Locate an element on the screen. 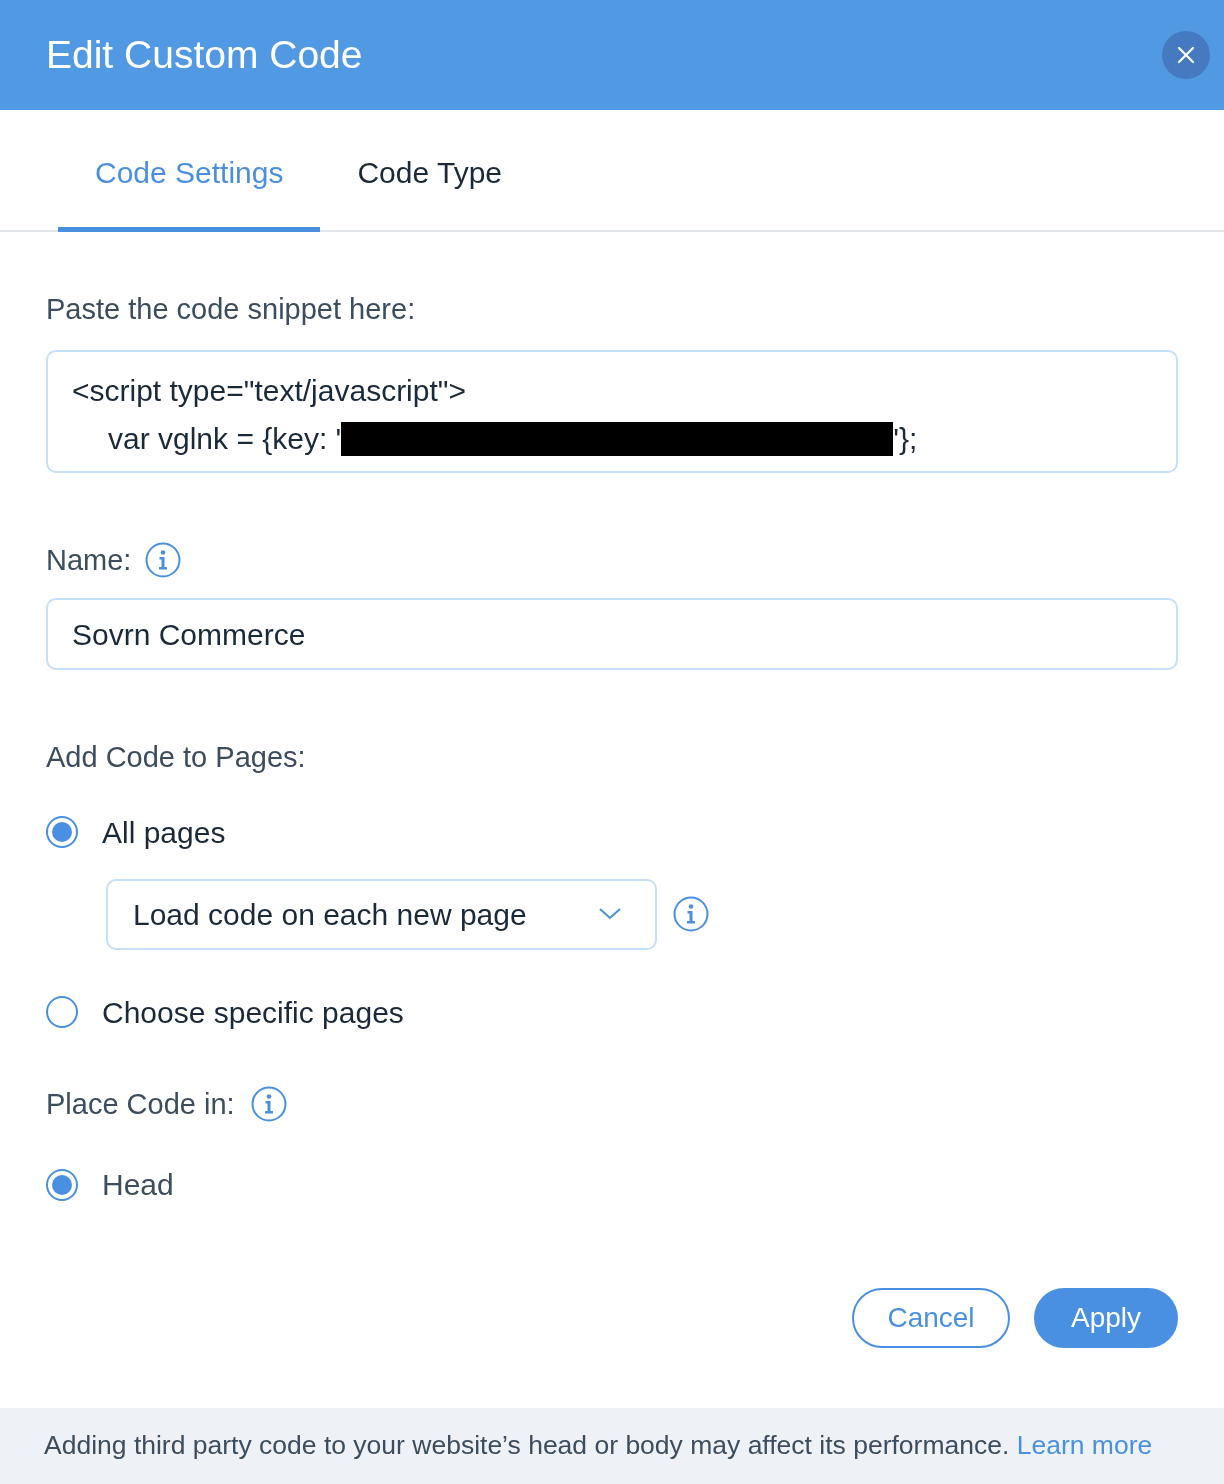 This screenshot has width=1224, height=1484. radio-label: Head is located at coordinates (138, 1184).